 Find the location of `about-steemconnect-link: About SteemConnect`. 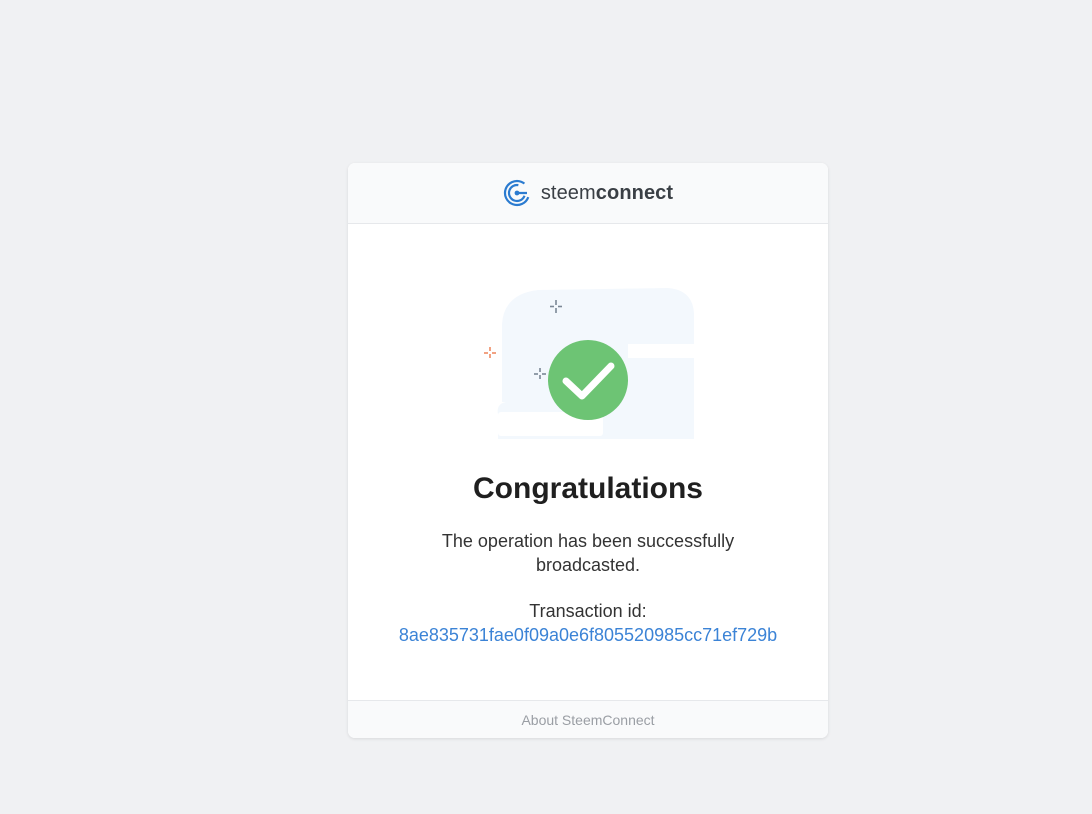

about-steemconnect-link: About SteemConnect is located at coordinates (587, 720).